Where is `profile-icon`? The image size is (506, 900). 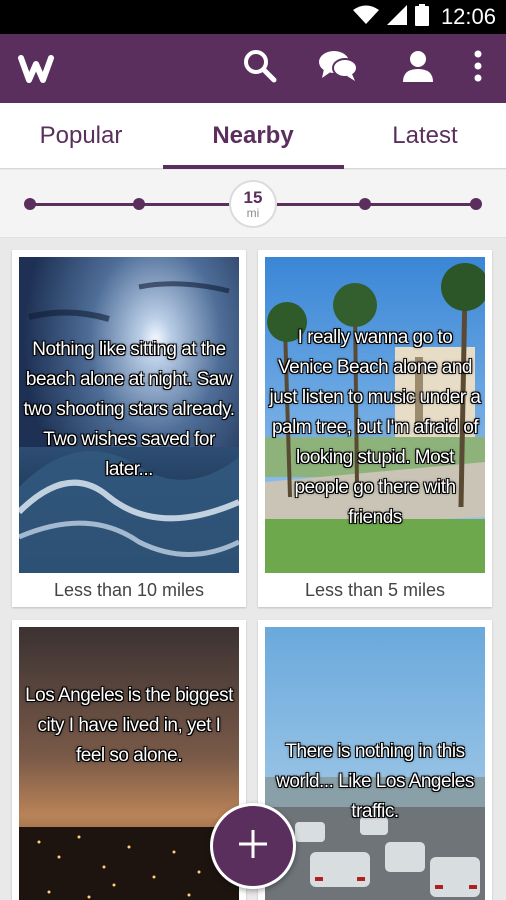 profile-icon is located at coordinates (418, 68).